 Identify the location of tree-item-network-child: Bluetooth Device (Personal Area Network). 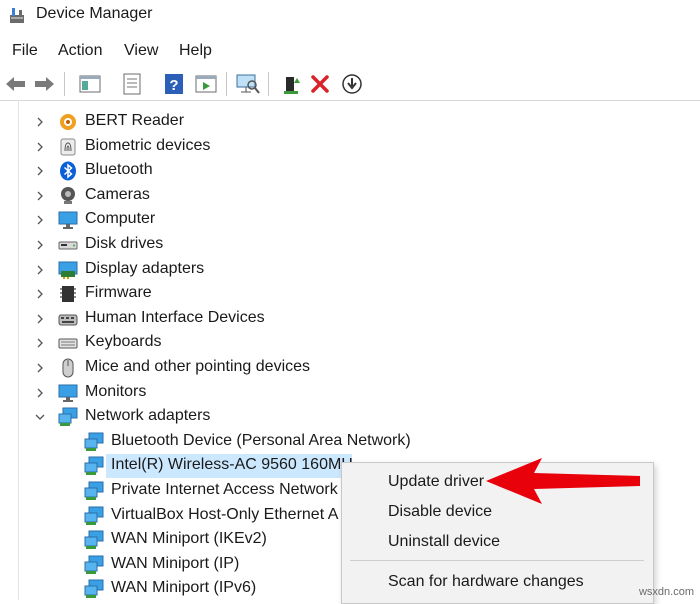
(350, 442).